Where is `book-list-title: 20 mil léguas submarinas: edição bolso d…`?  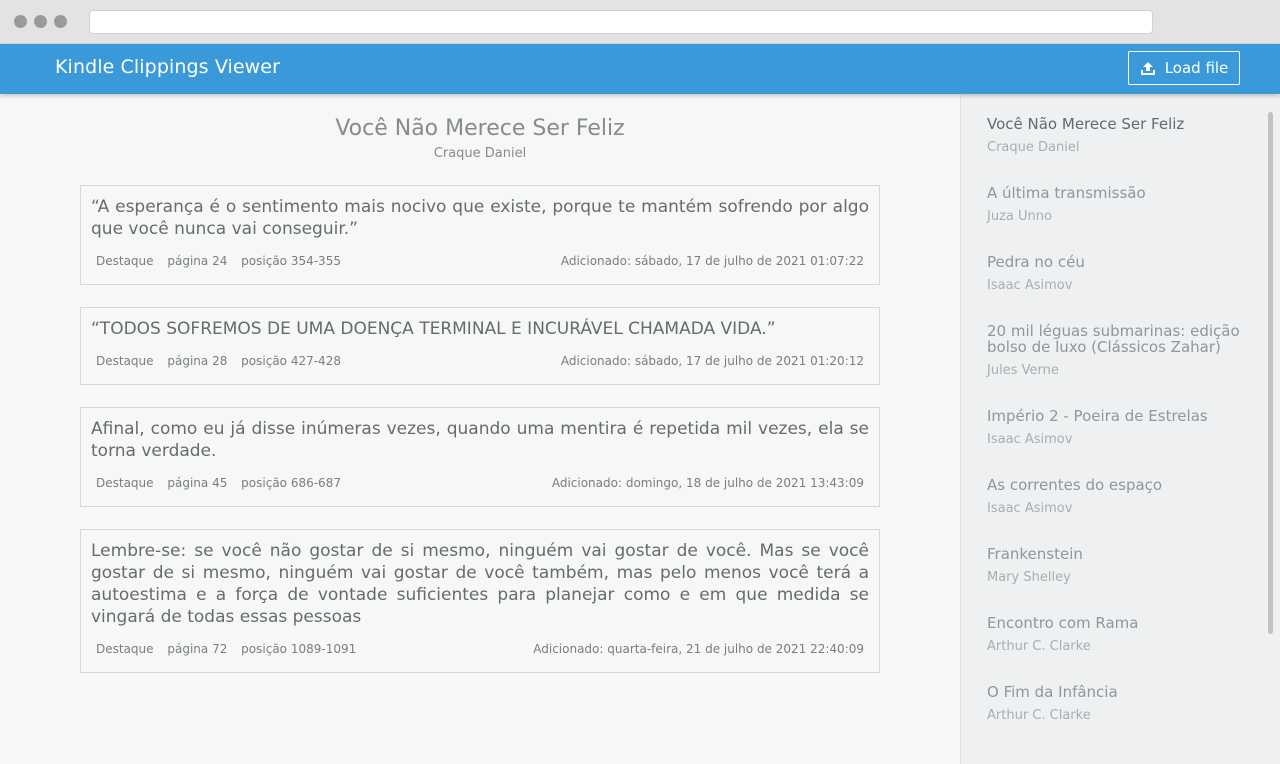 book-list-title: 20 mil léguas submarinas: edição bolso d… is located at coordinates (1113, 339).